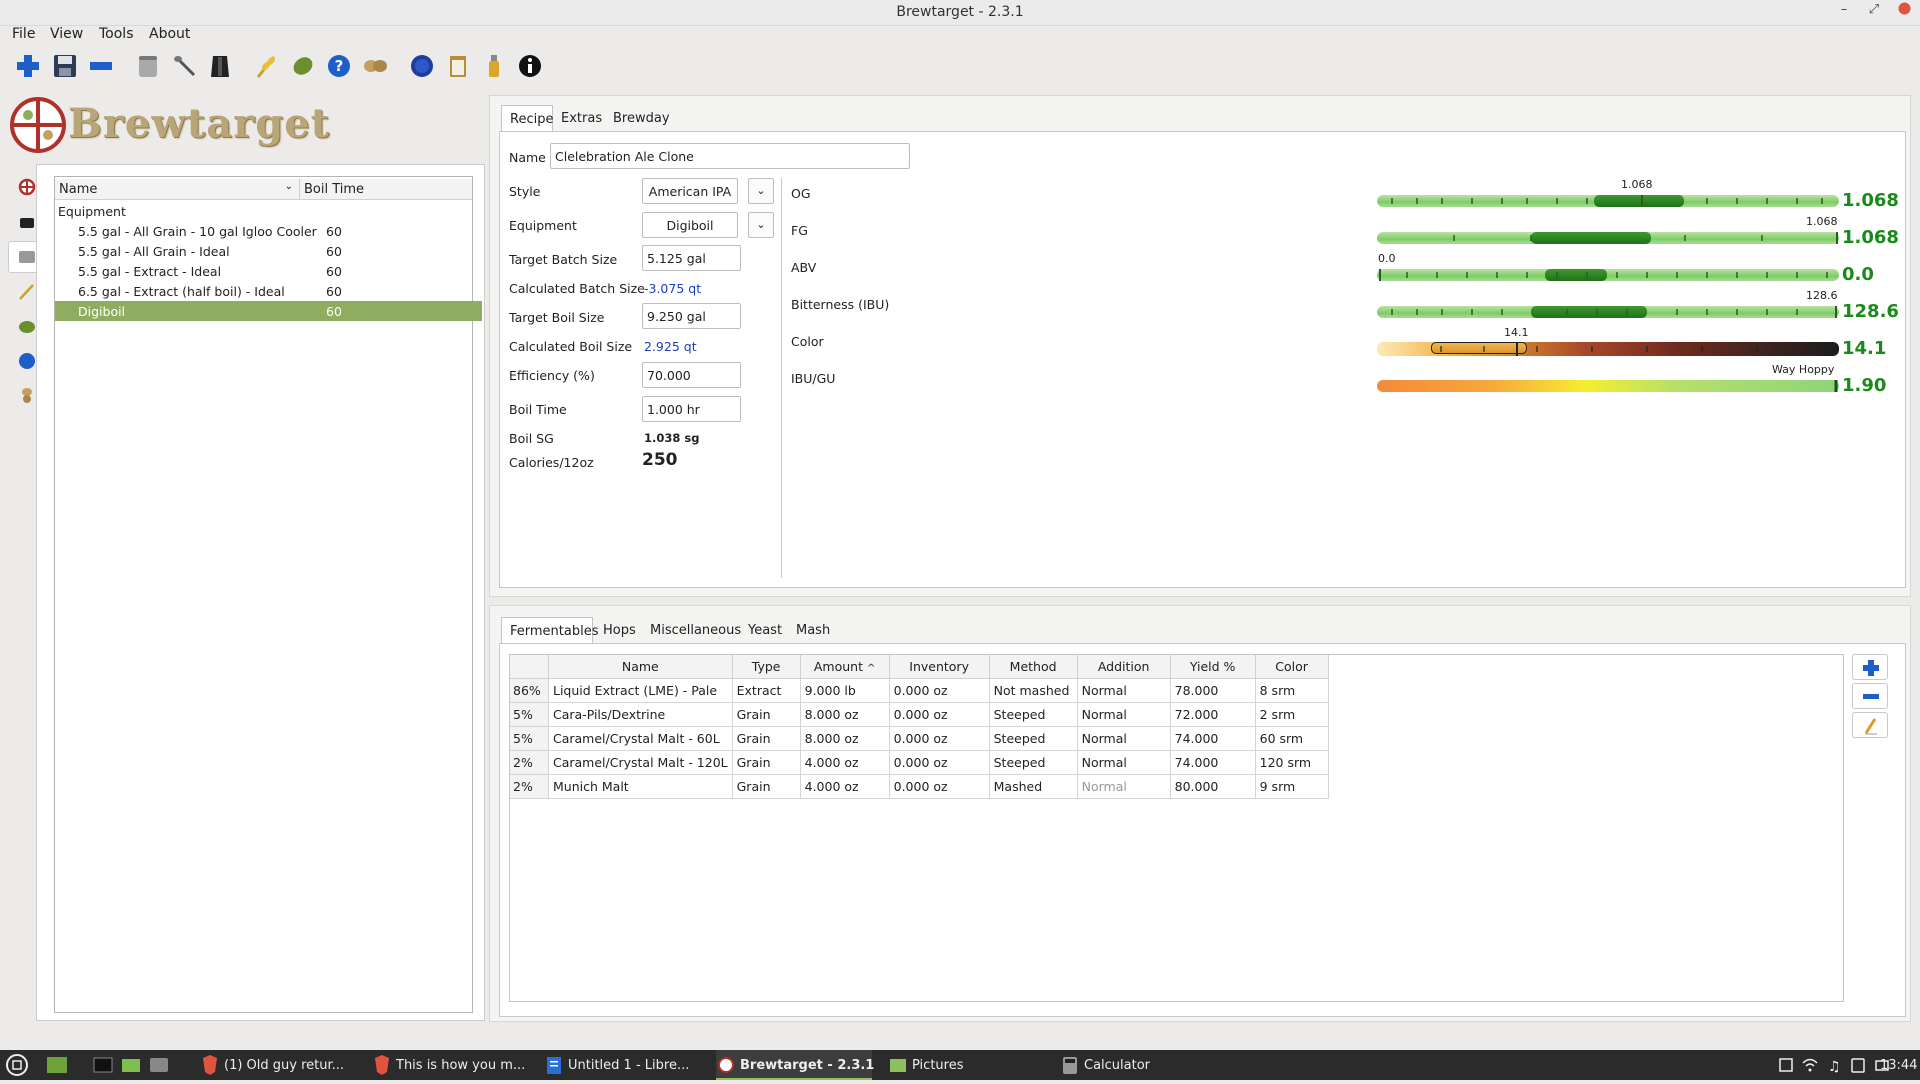  Describe the element at coordinates (1292, 786) in the screenshot. I see `cell-color: 9 srm` at that location.